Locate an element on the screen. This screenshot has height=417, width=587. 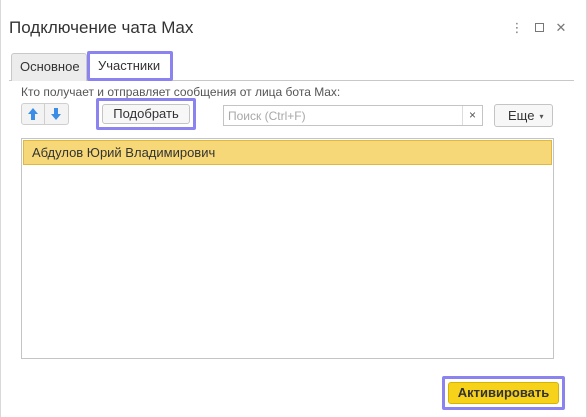
tab-main: Основное is located at coordinates (49, 67).